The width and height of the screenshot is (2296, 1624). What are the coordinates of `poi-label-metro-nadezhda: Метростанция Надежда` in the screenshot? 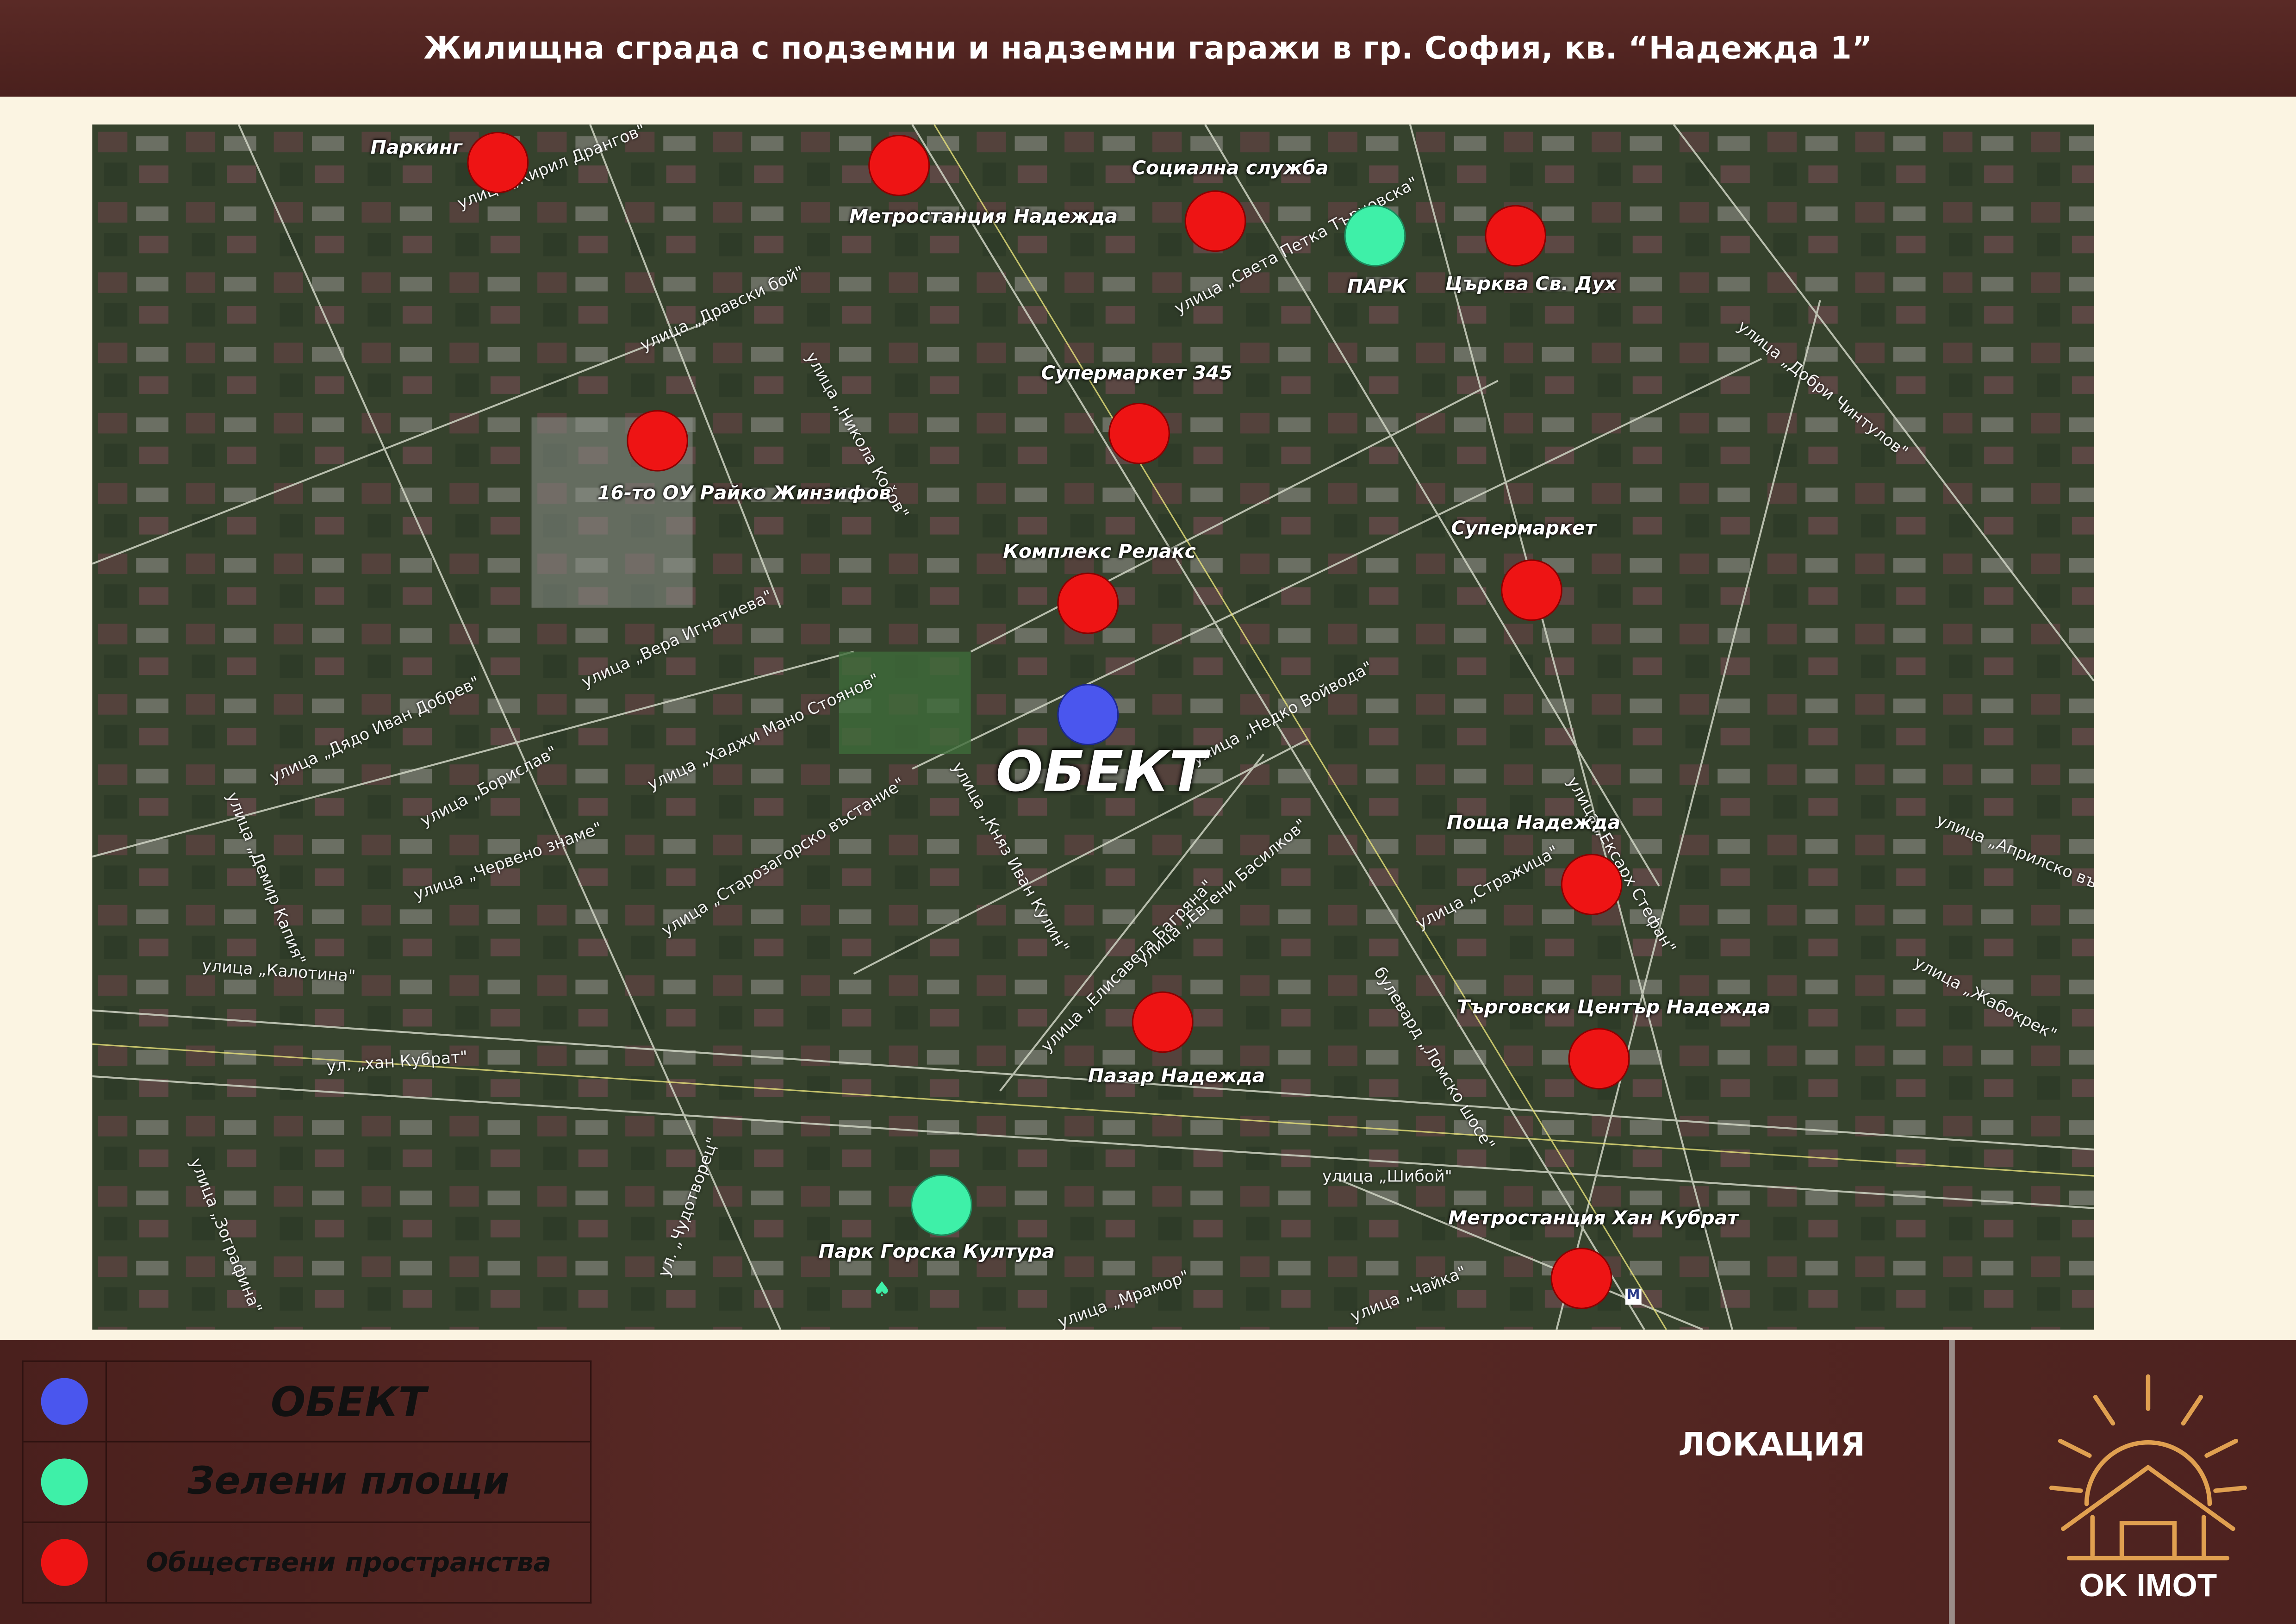 It's located at (983, 217).